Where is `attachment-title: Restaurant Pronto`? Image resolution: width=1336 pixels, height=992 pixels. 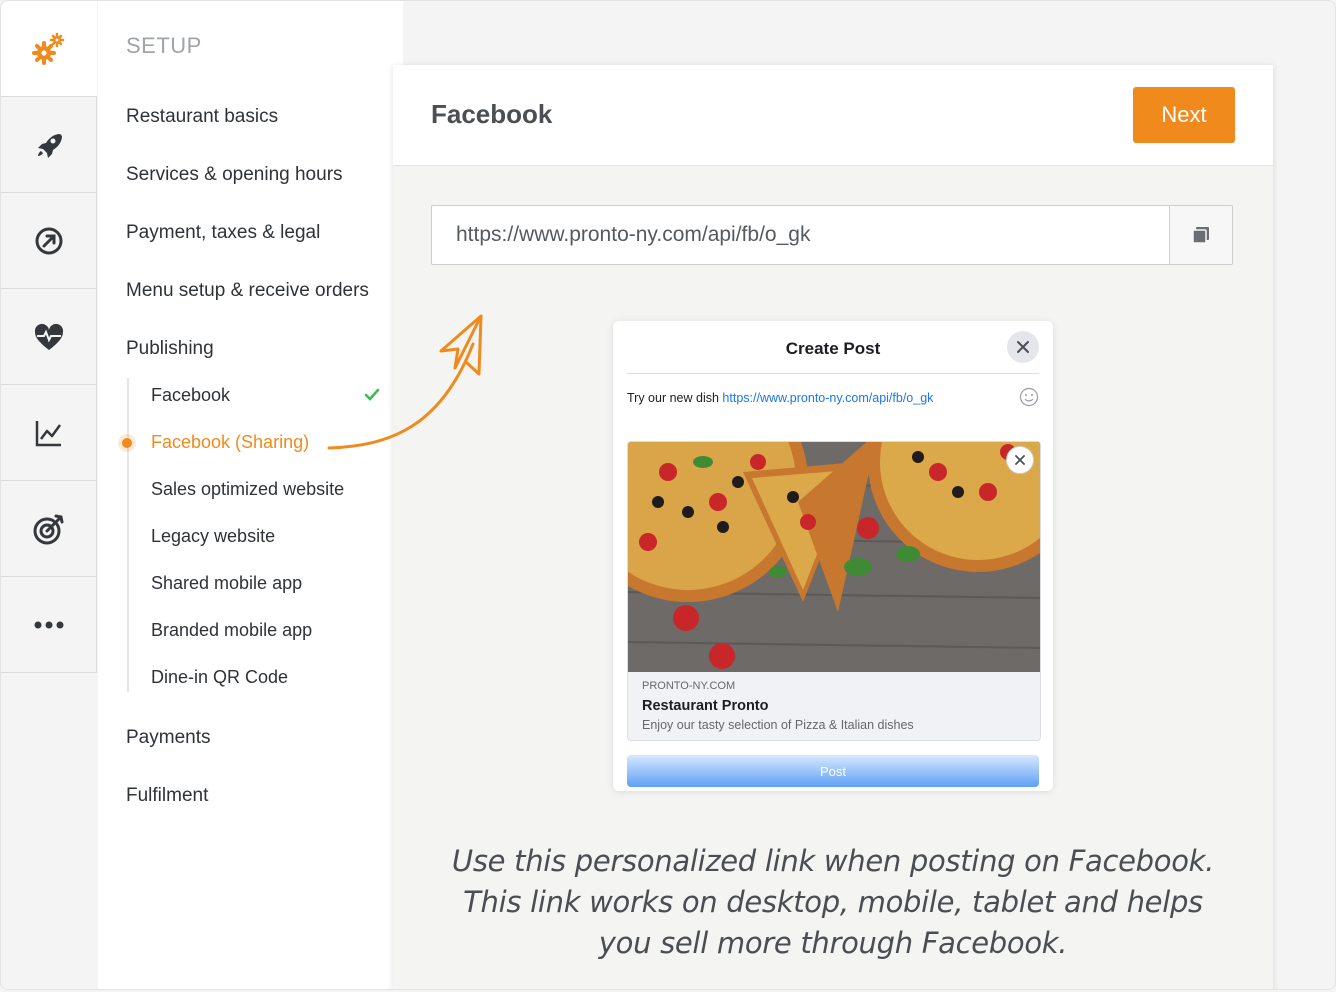 attachment-title: Restaurant Pronto is located at coordinates (705, 706).